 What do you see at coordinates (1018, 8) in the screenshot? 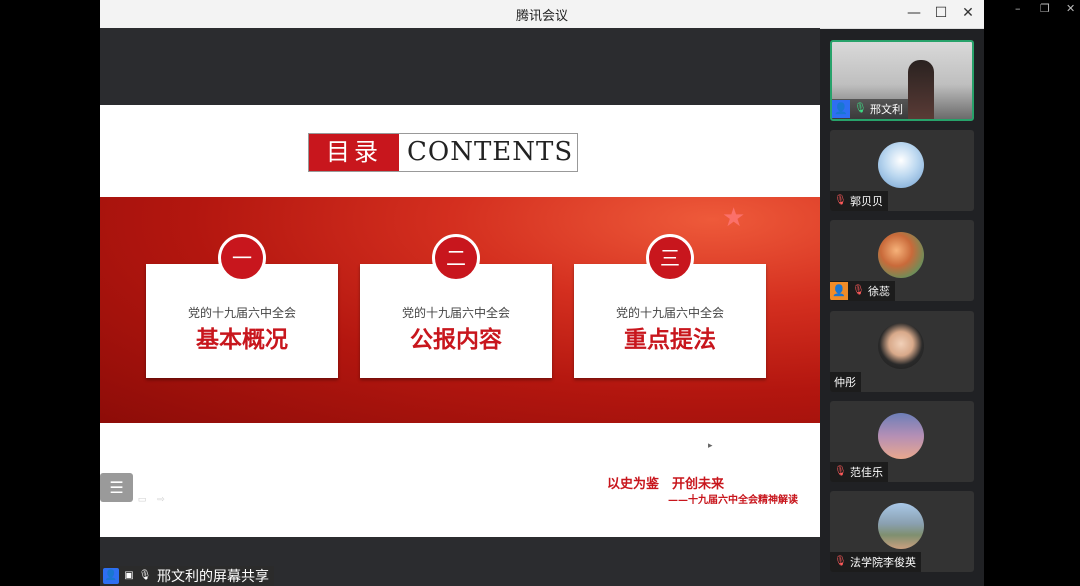
I see `outer-minimize-button: –` at bounding box center [1018, 8].